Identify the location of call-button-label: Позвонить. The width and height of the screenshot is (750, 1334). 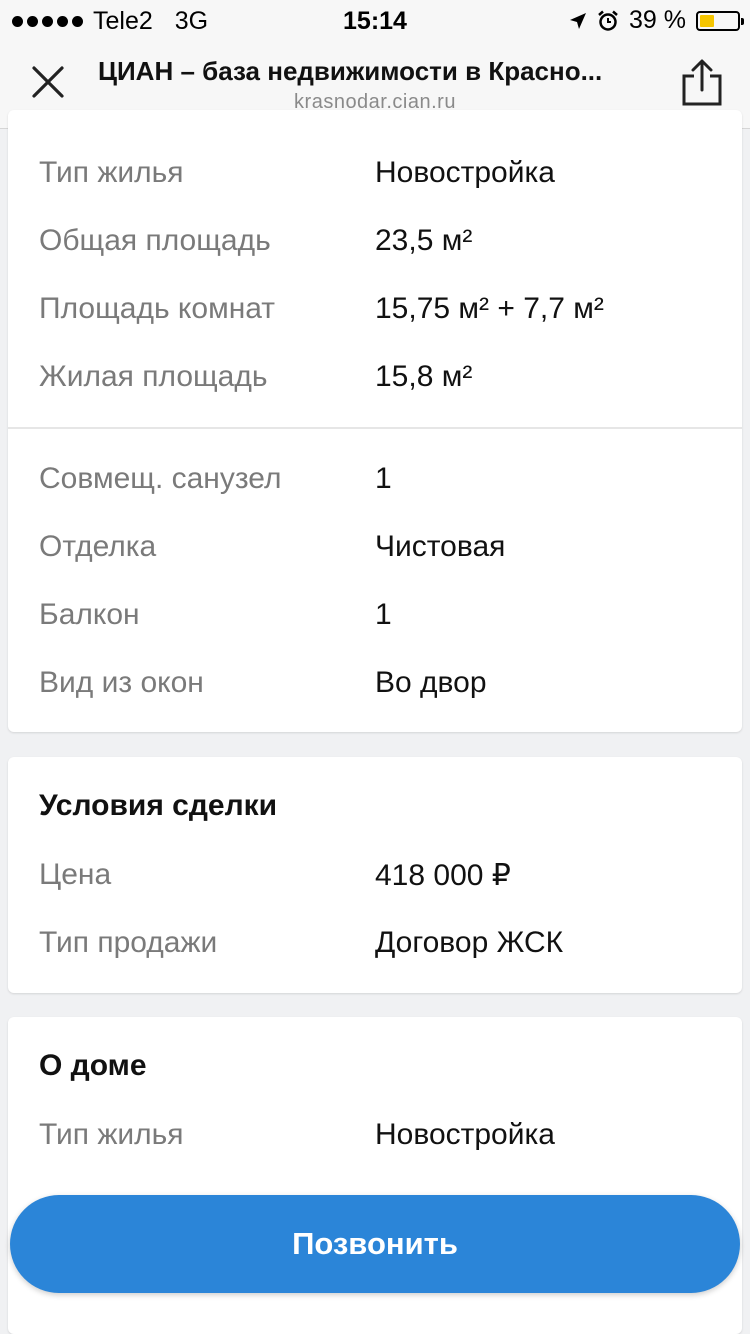
(375, 1243).